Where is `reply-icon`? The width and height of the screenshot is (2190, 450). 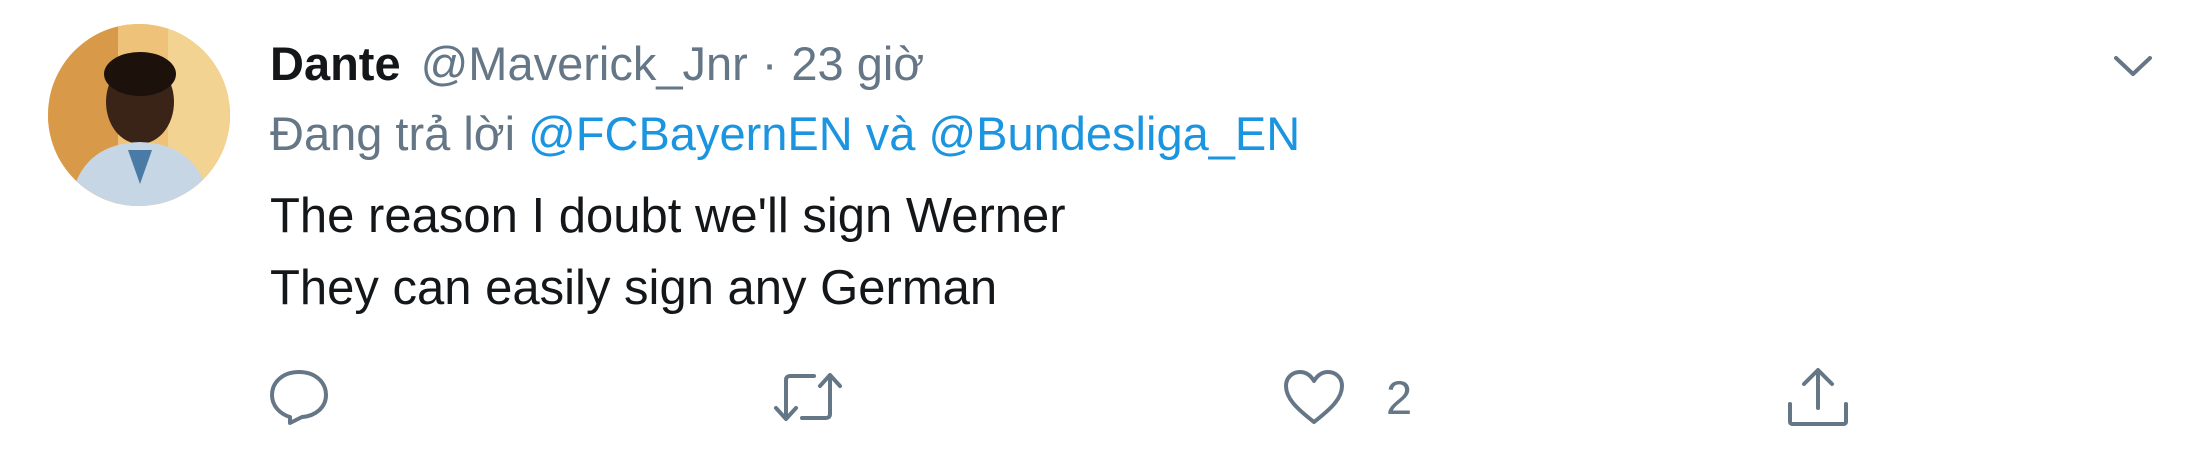
reply-icon is located at coordinates (299, 397).